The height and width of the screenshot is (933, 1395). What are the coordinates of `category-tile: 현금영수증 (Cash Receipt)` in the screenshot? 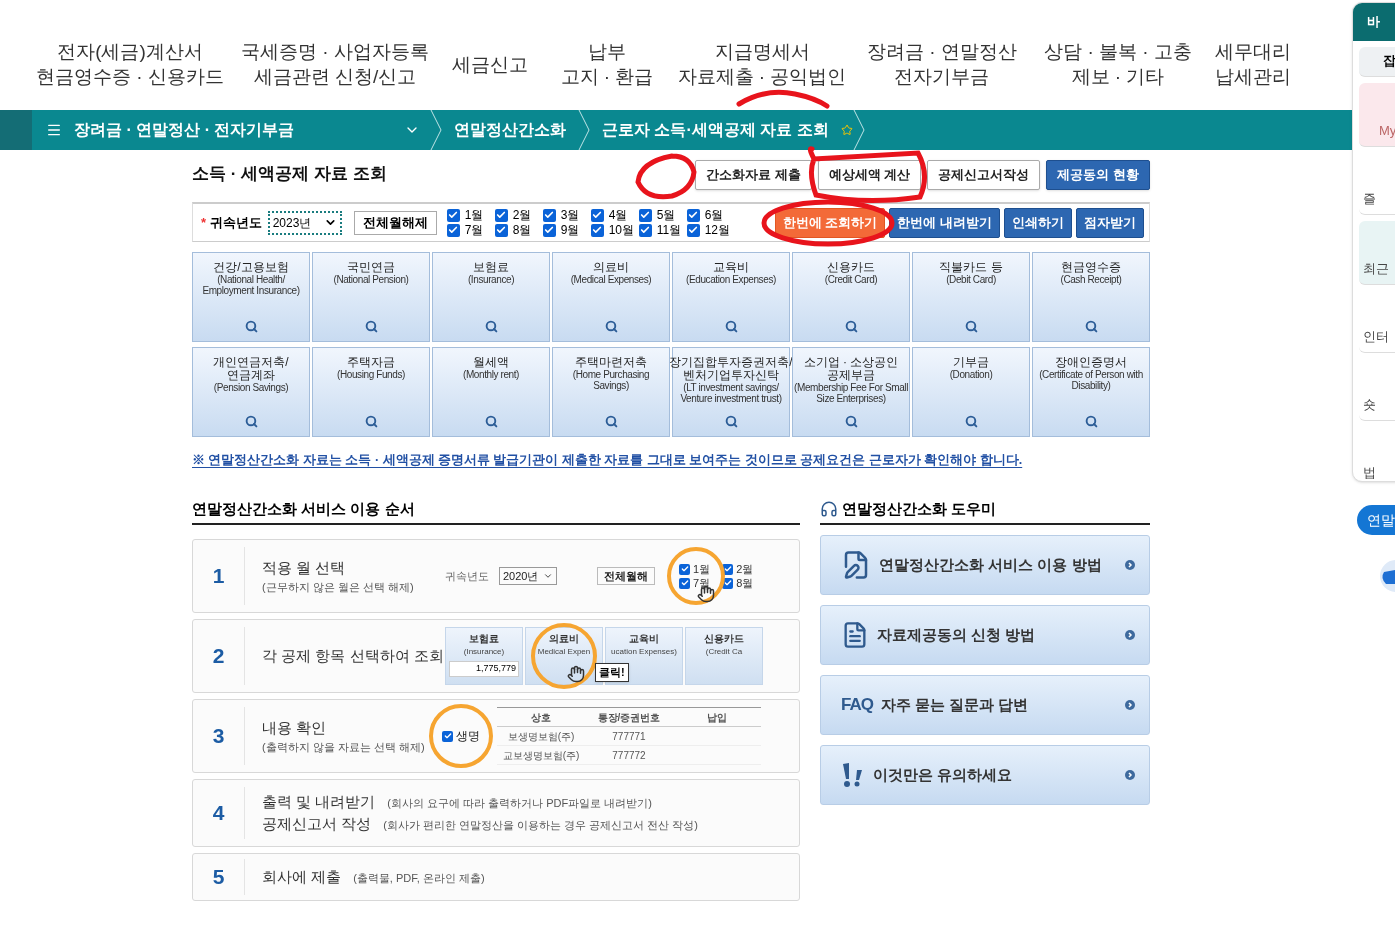 It's located at (1091, 297).